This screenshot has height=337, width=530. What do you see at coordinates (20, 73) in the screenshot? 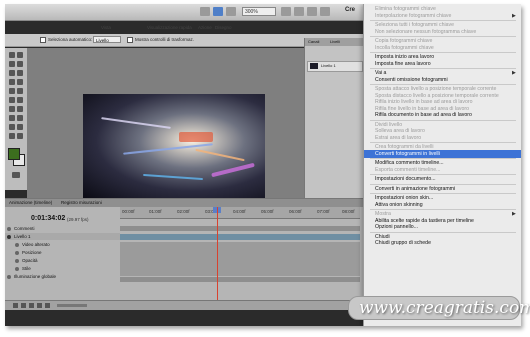
I see `eyedropper-tool-icon` at bounding box center [20, 73].